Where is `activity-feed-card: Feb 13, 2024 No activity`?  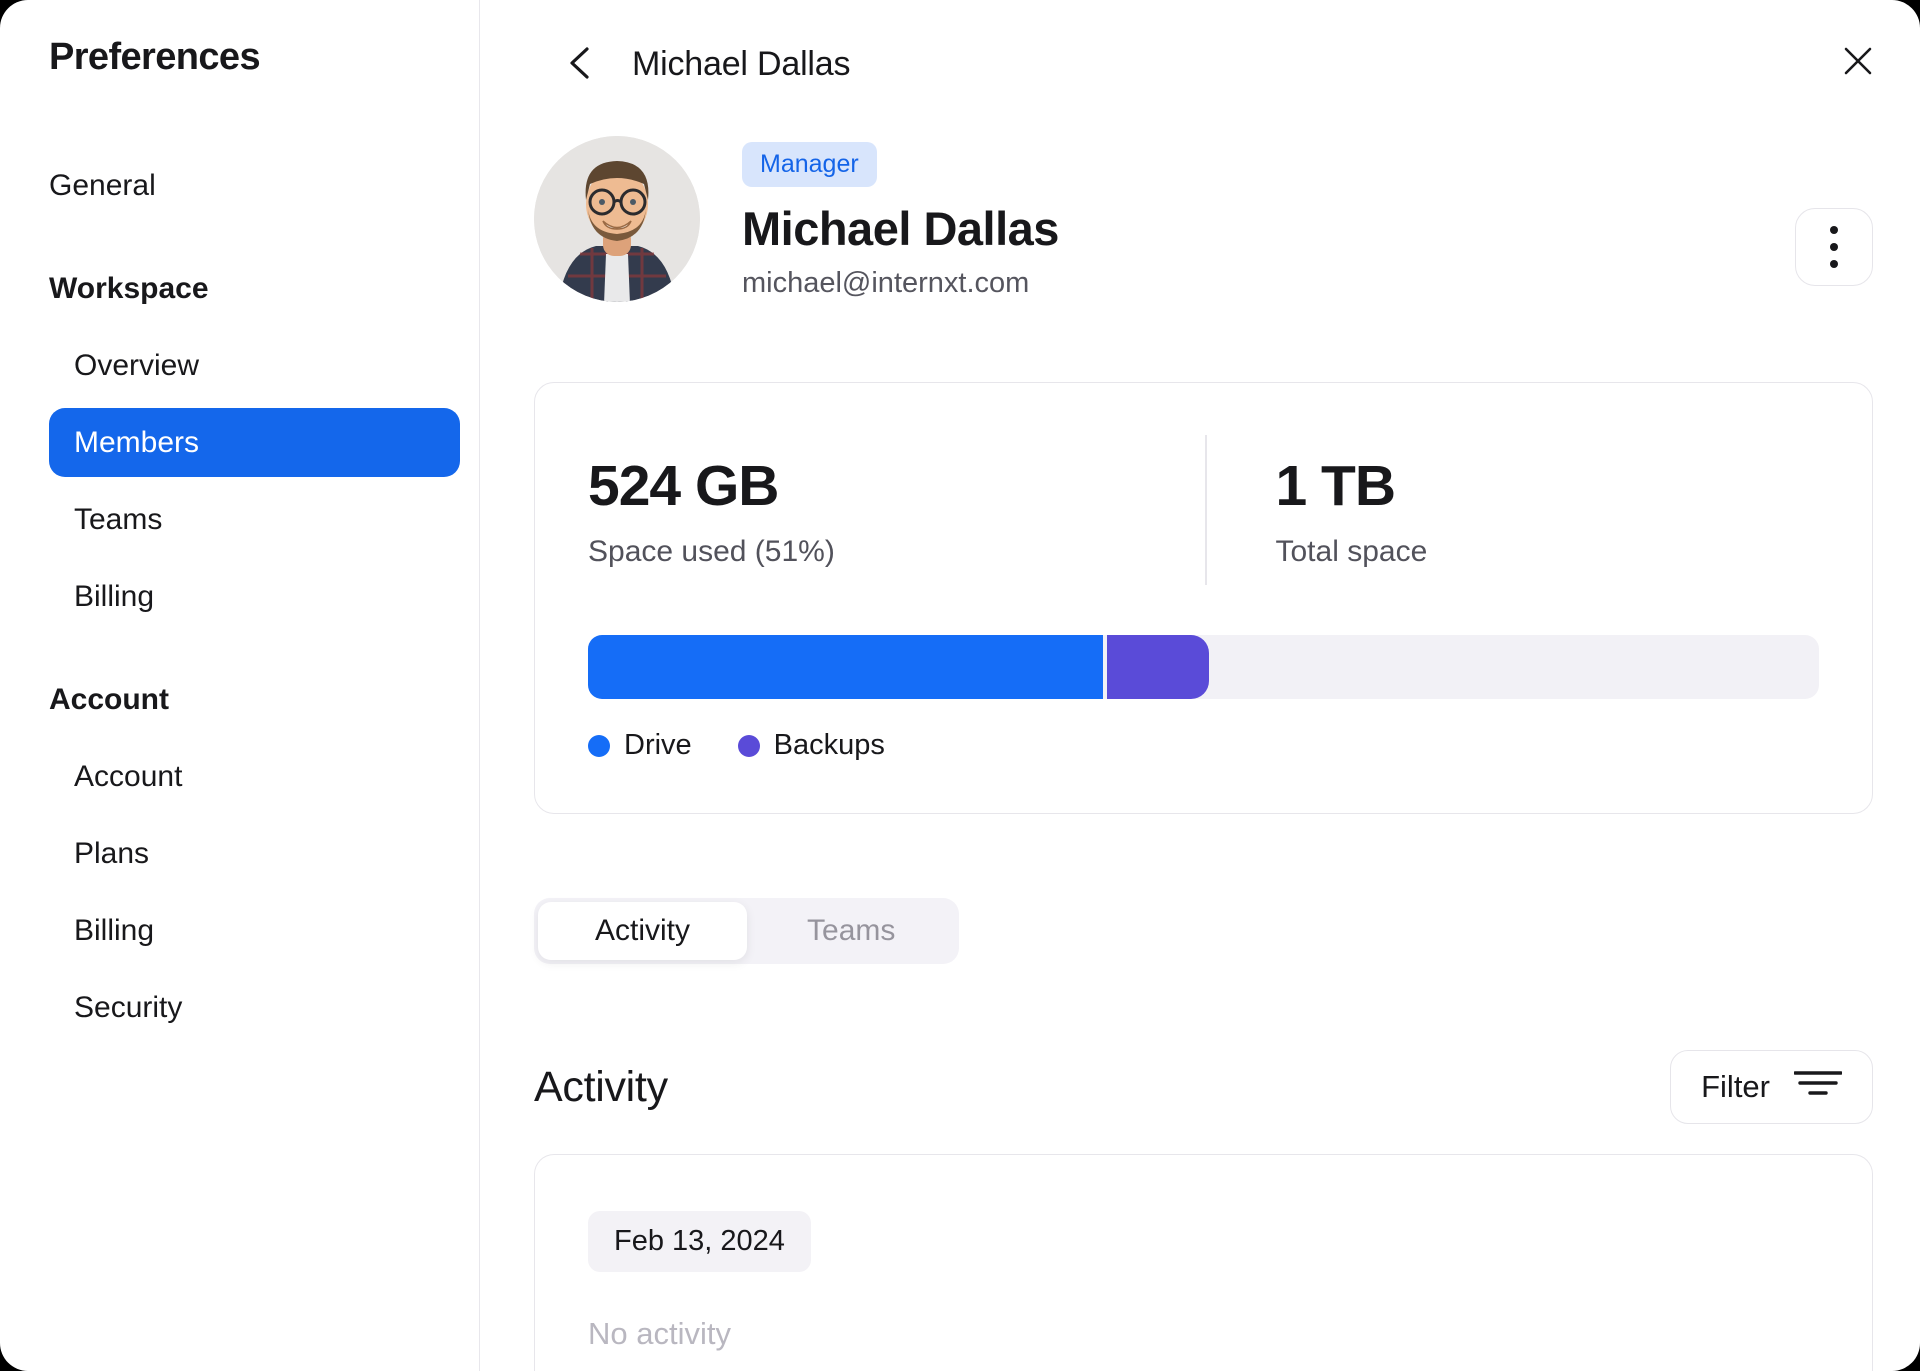 activity-feed-card: Feb 13, 2024 No activity is located at coordinates (1203, 1262).